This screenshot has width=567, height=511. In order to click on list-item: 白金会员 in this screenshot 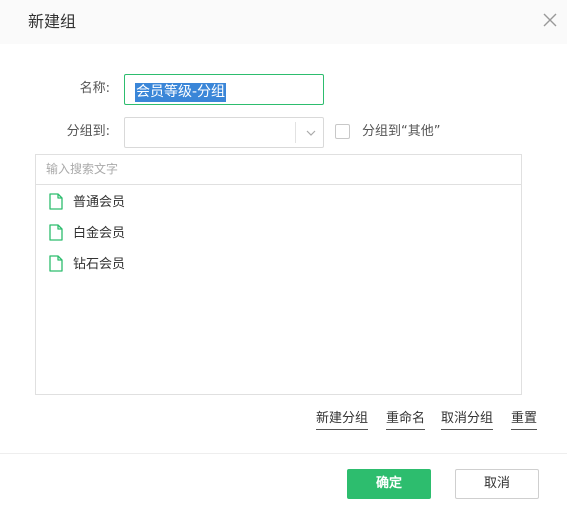, I will do `click(278, 237)`.